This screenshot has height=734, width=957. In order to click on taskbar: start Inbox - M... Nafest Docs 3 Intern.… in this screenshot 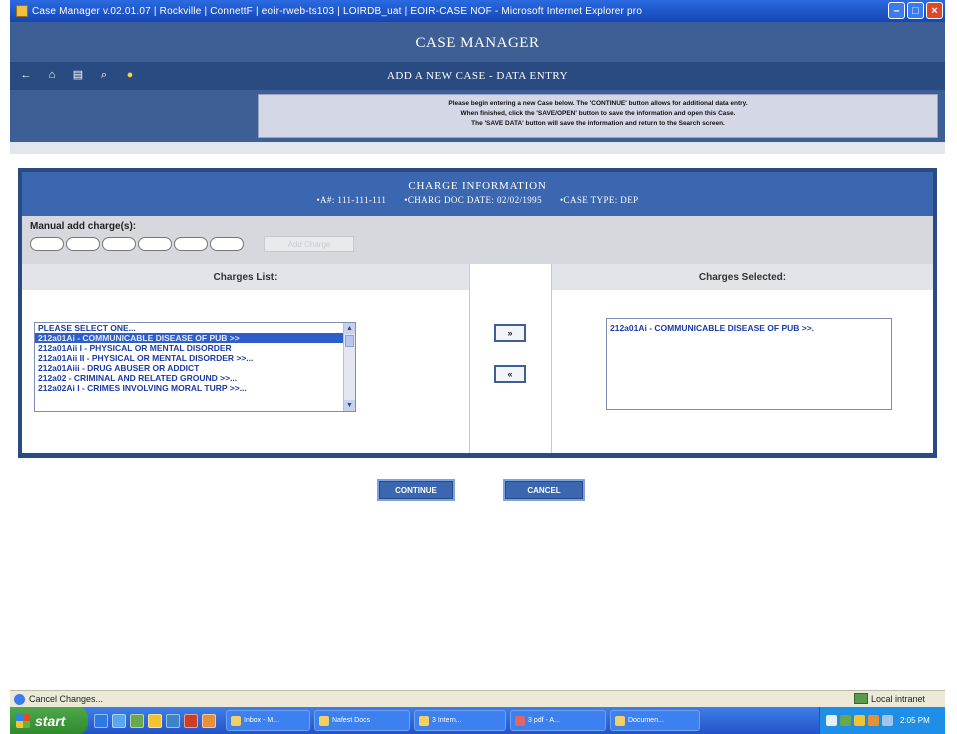, I will do `click(477, 720)`.